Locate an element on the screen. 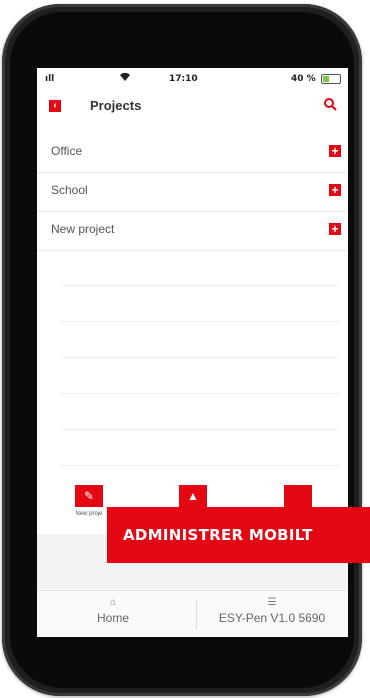 The height and width of the screenshot is (698, 370). edit-icon: ✎ is located at coordinates (89, 496).